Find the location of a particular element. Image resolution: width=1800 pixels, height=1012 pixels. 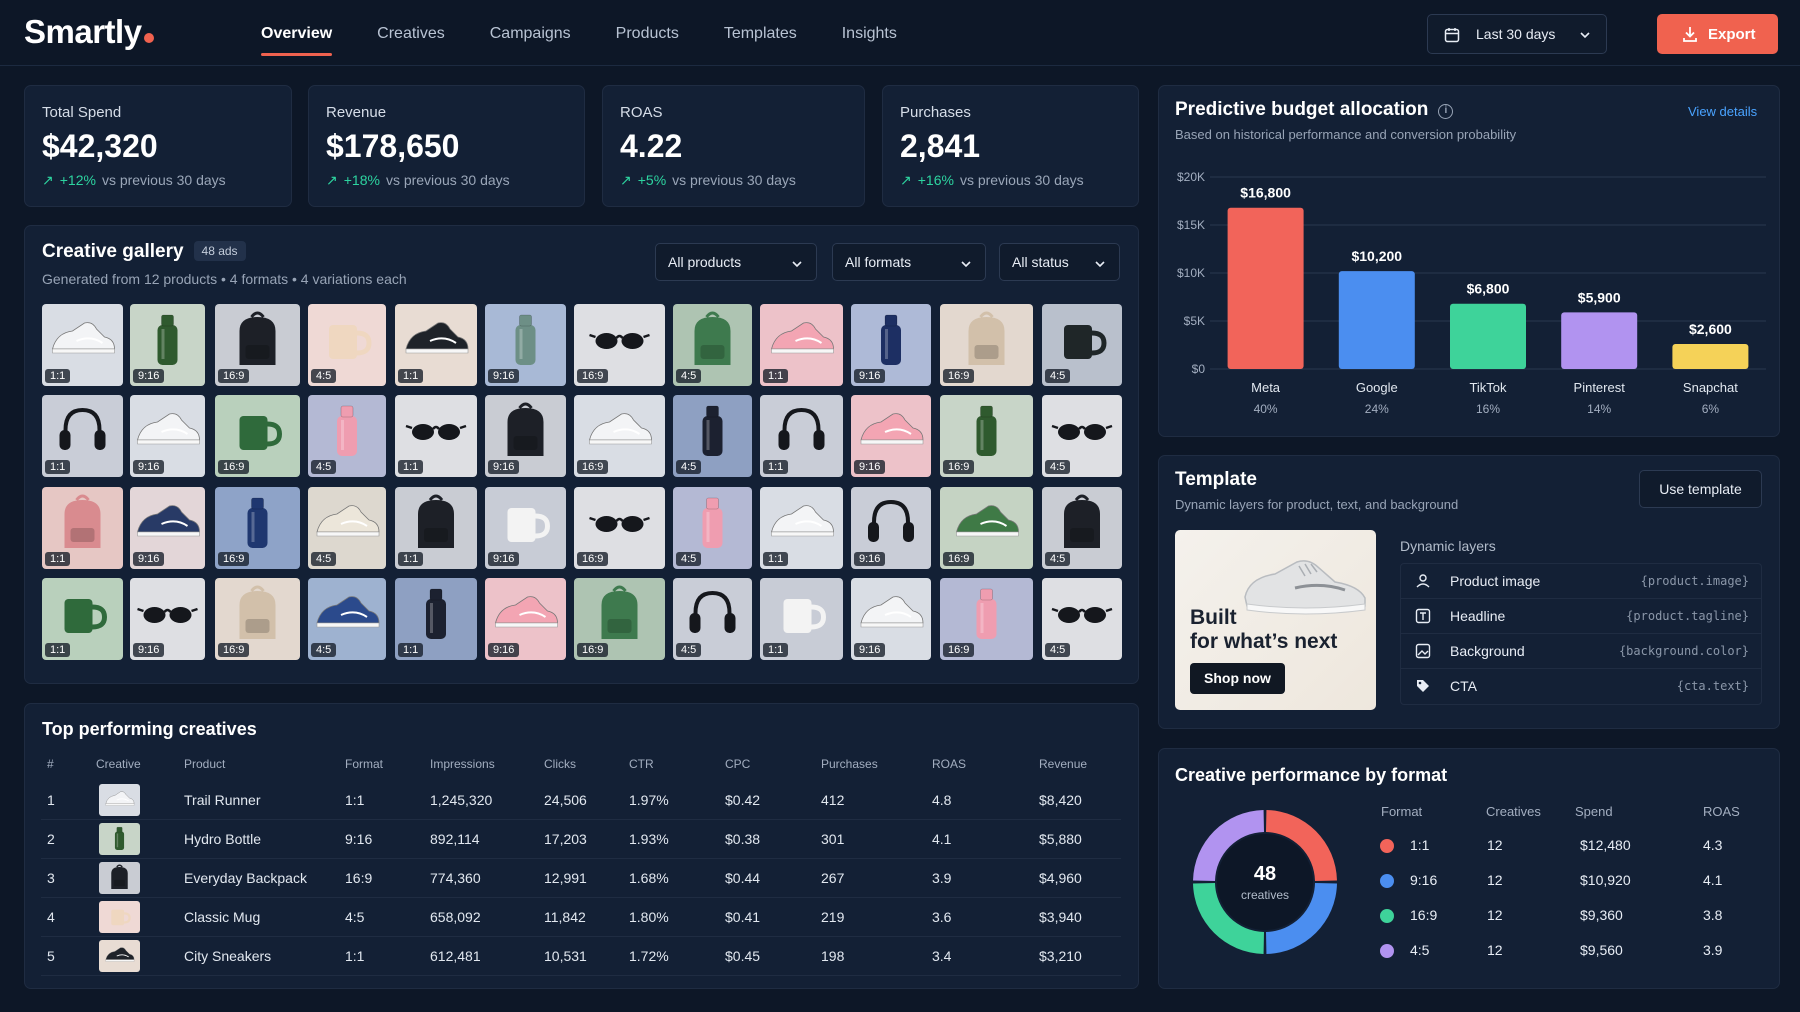

kpi-delta: ↗ +16% vs previous 30 days is located at coordinates (992, 180).